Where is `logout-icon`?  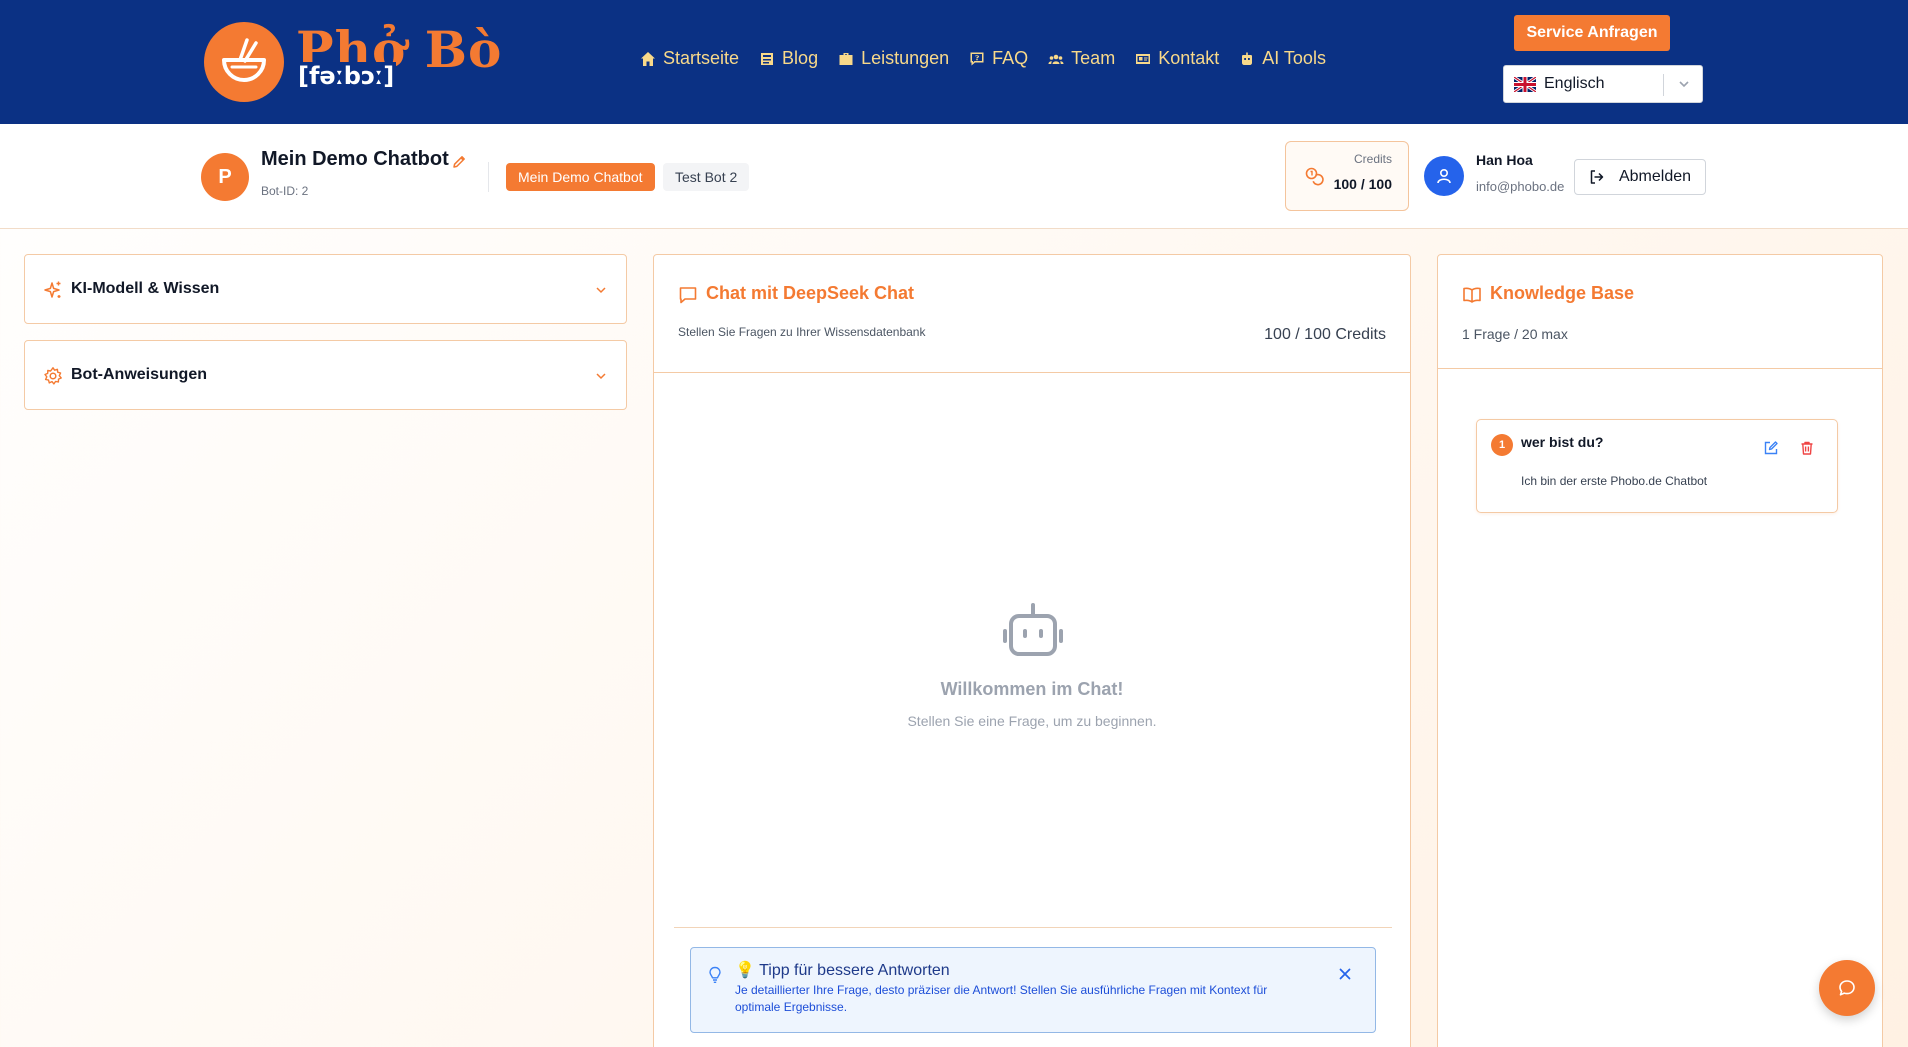 logout-icon is located at coordinates (1597, 177).